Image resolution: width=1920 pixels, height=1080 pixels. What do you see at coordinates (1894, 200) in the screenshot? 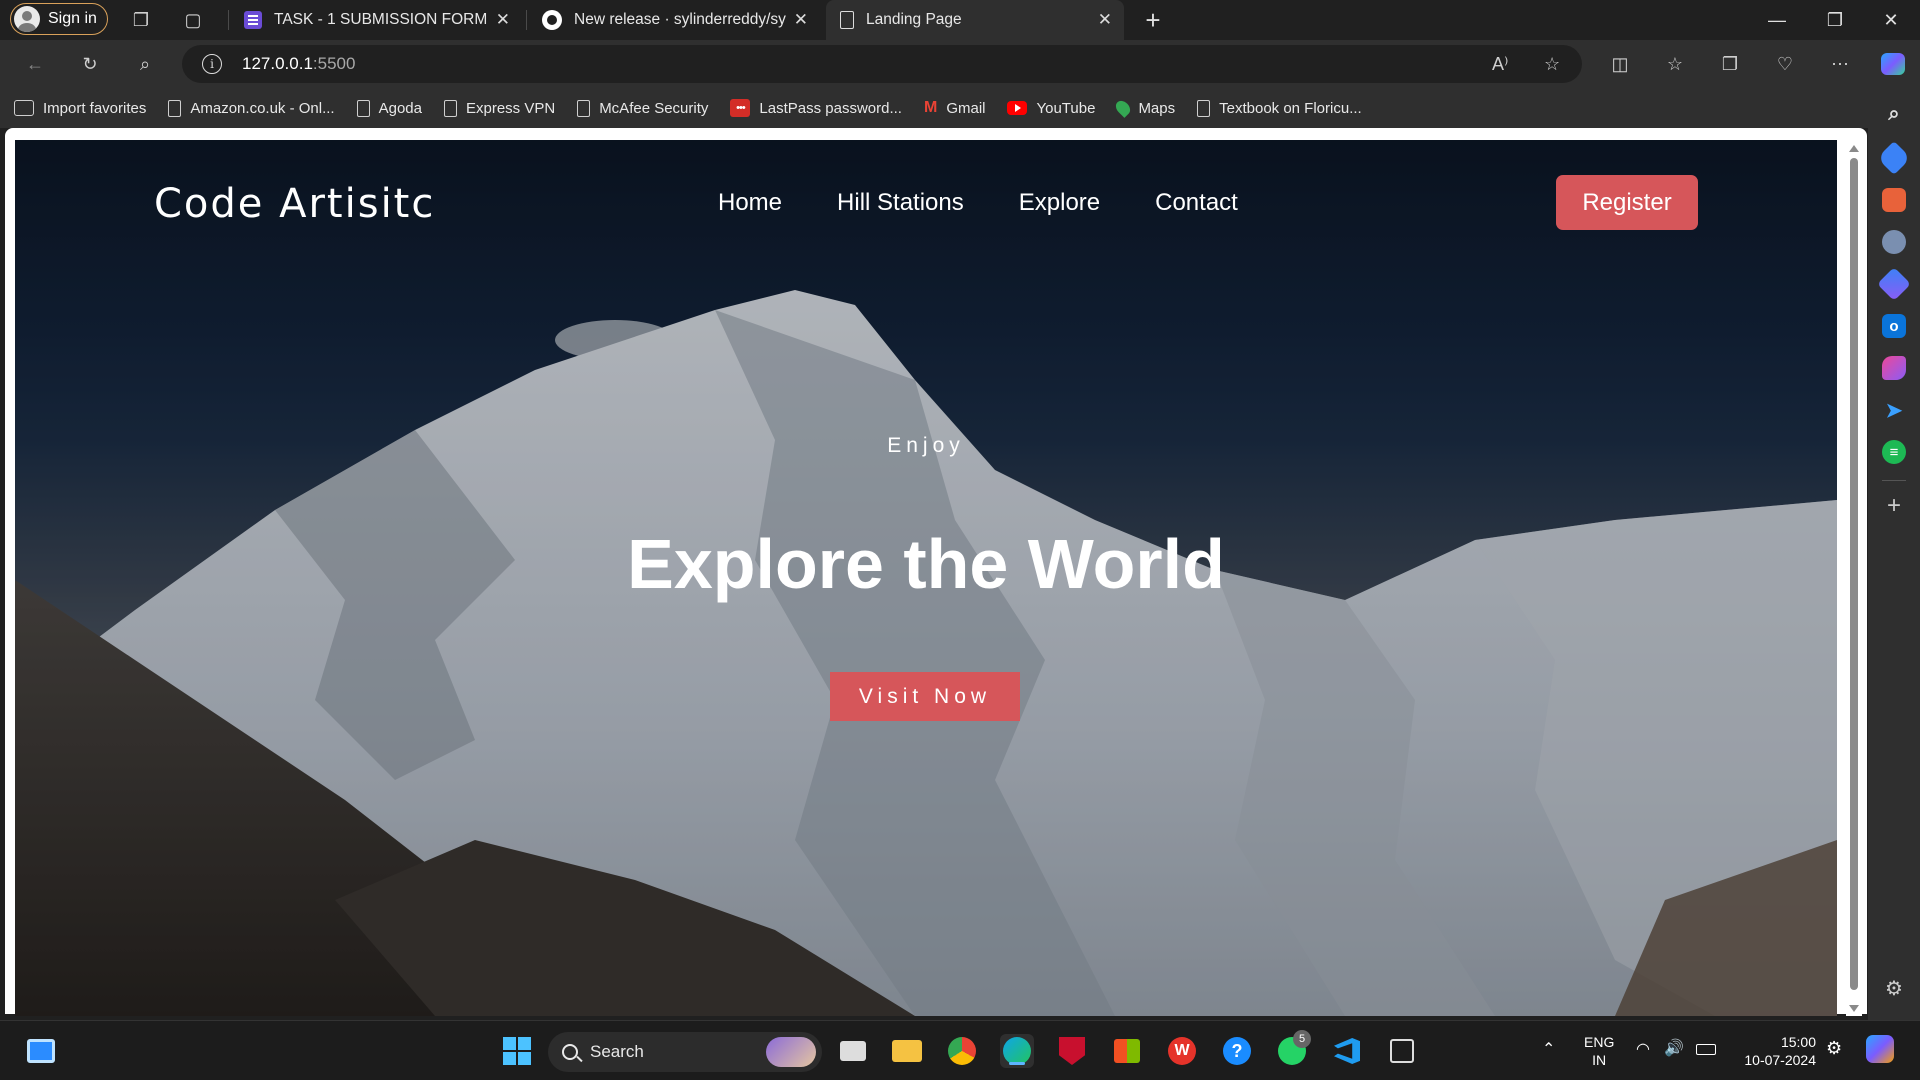
I see `tools-icon` at bounding box center [1894, 200].